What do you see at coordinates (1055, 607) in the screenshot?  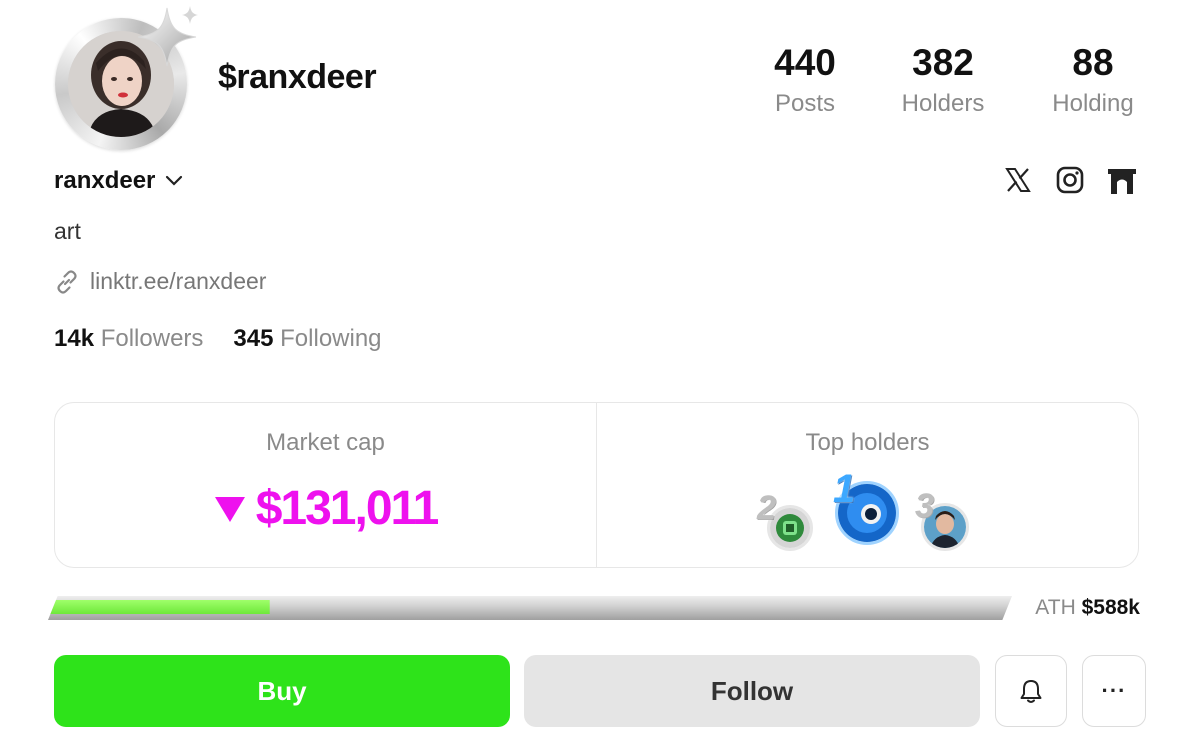 I see `ath-label: ATH` at bounding box center [1055, 607].